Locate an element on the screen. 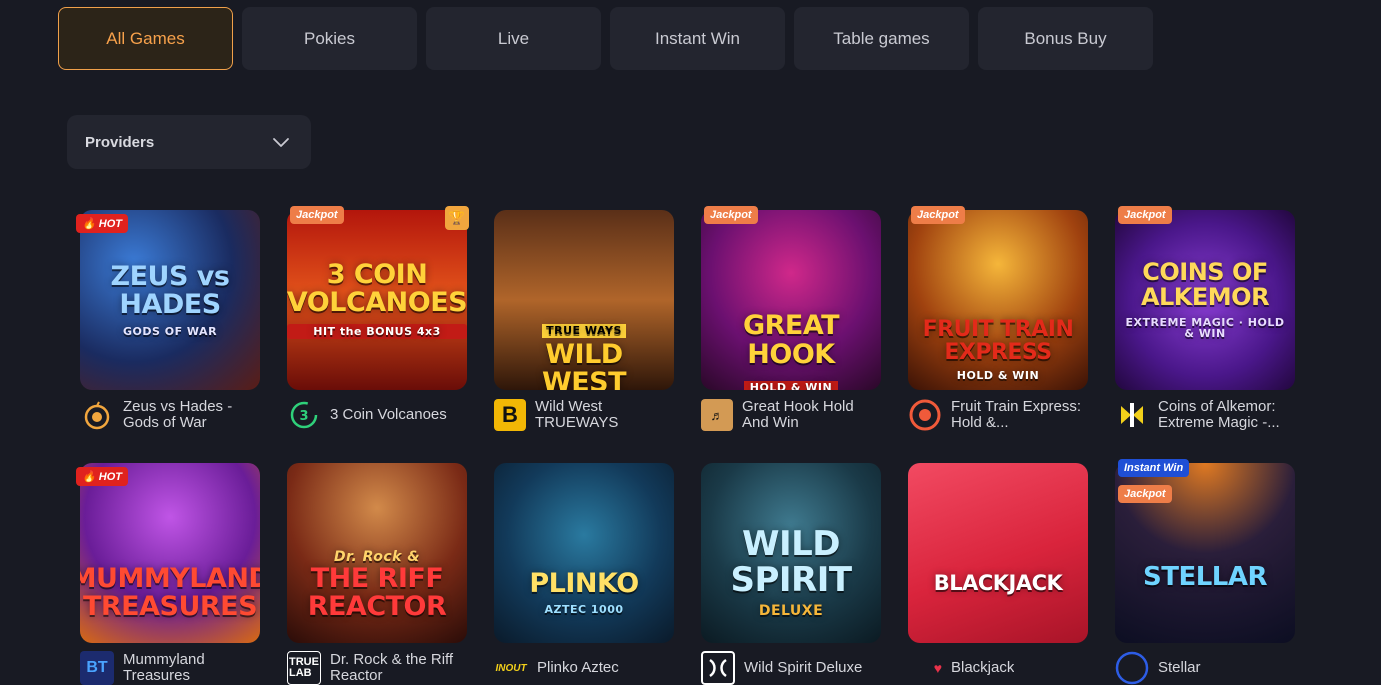 The image size is (1381, 685). svg-text: 3 is located at coordinates (303, 416).